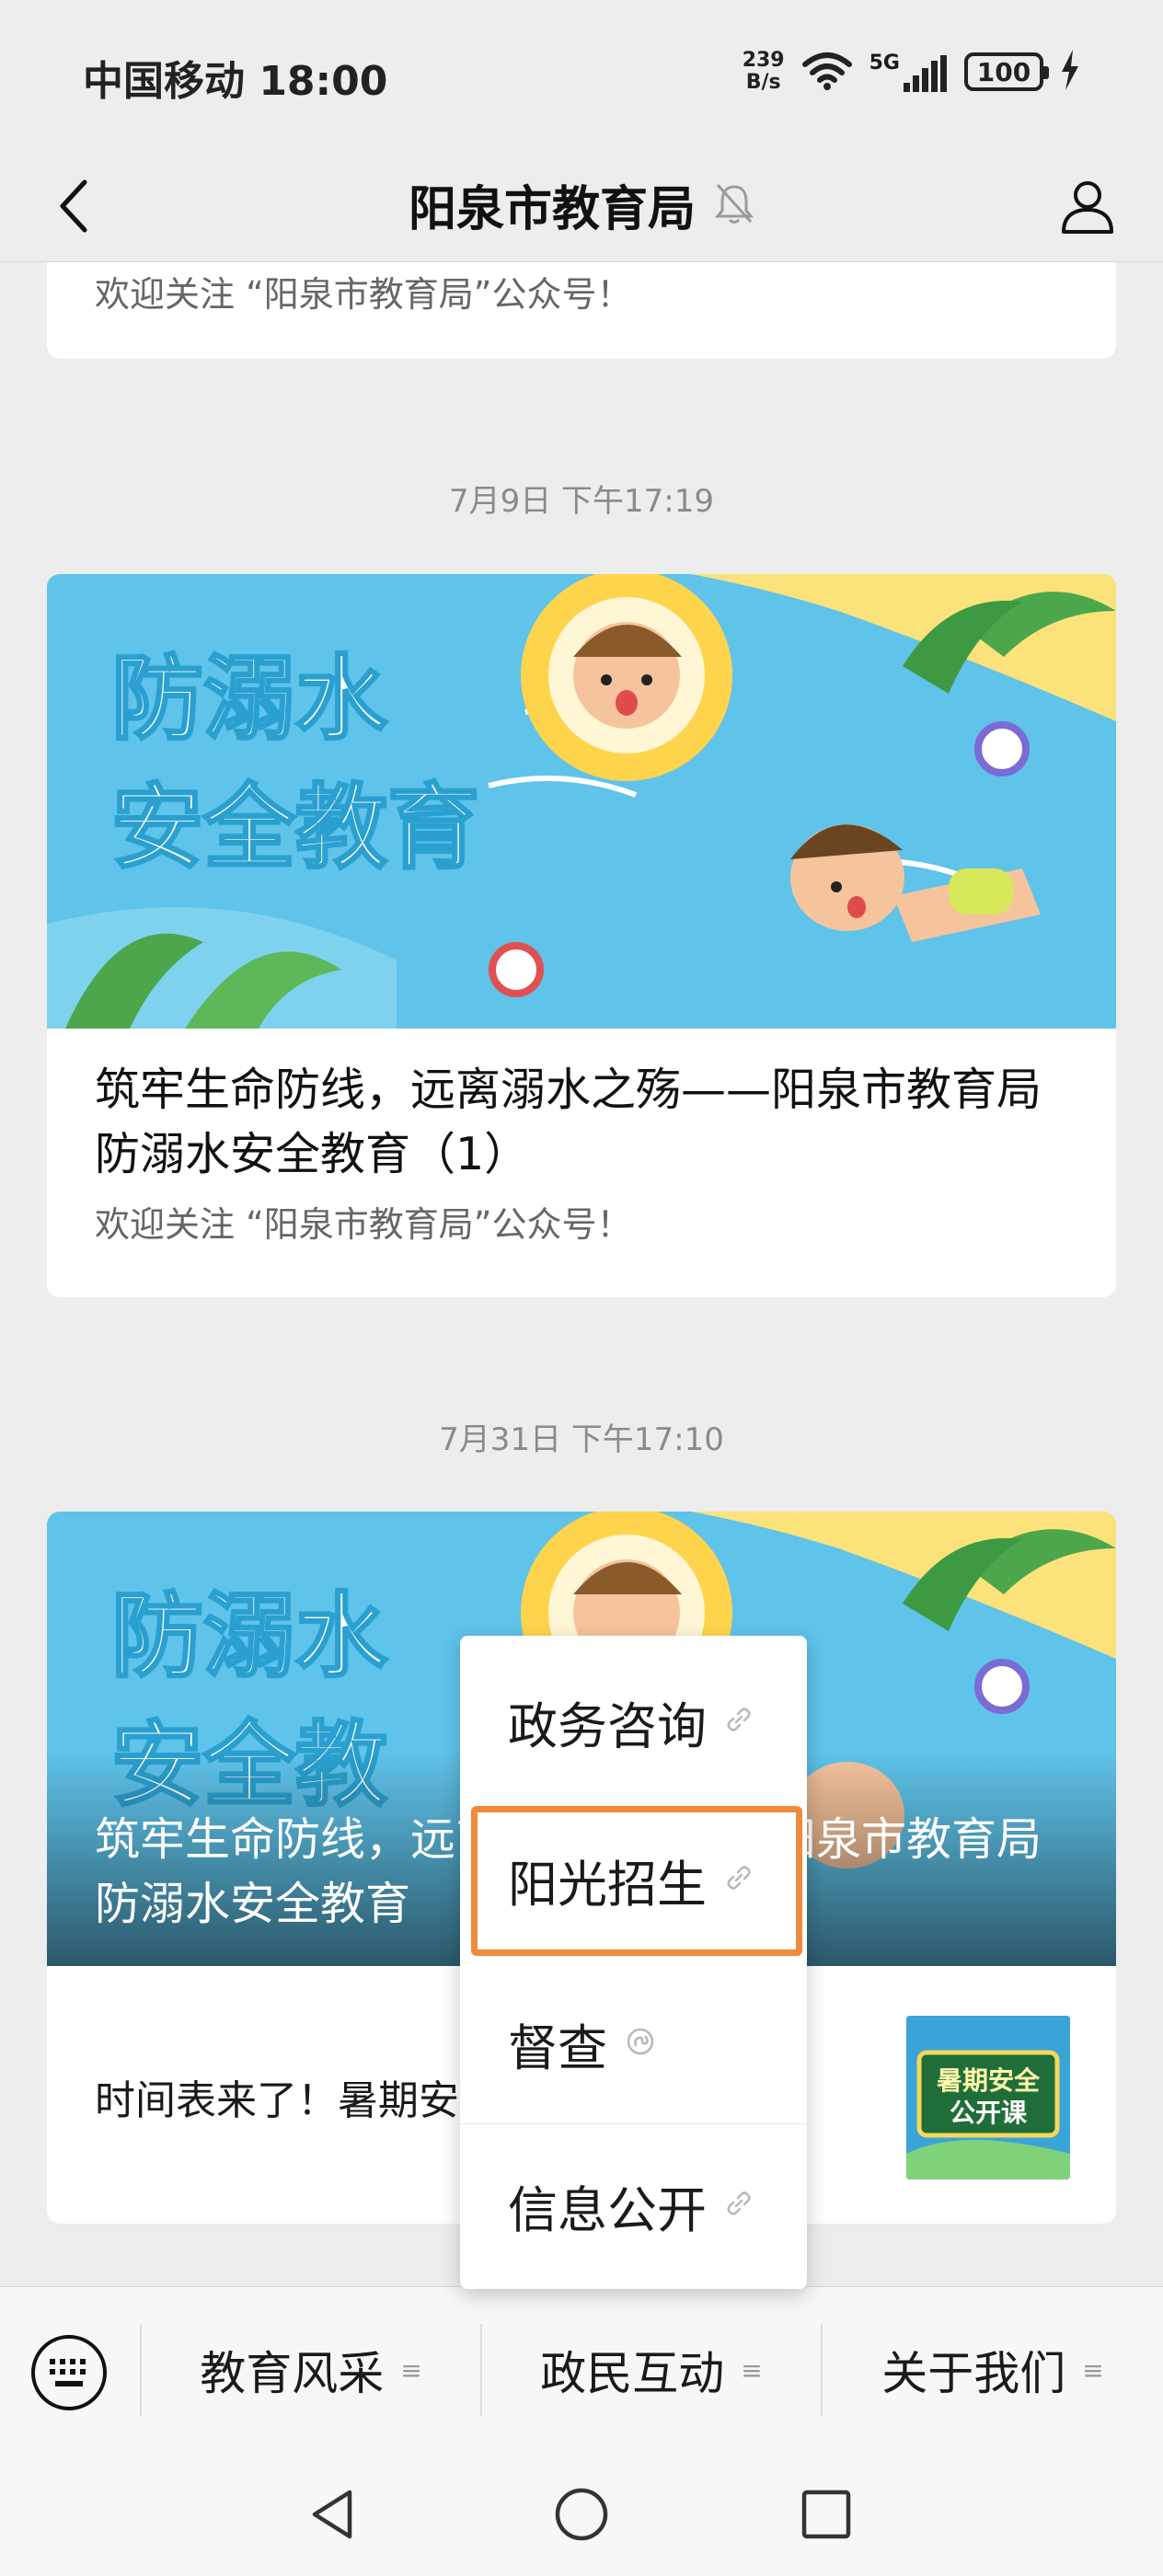  What do you see at coordinates (734, 205) in the screenshot?
I see `bell-muted-icon` at bounding box center [734, 205].